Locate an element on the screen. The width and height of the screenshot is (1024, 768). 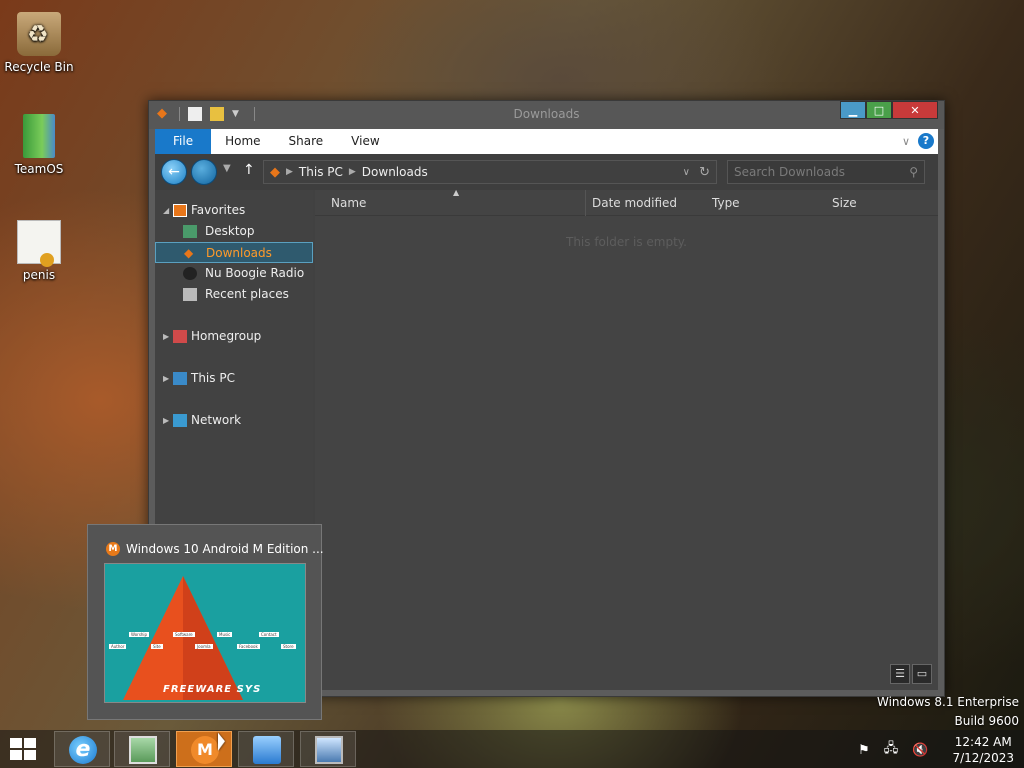
os-watermark: Windows 8.1 Enterprise Build 9600 is located at coordinates (947, 711).